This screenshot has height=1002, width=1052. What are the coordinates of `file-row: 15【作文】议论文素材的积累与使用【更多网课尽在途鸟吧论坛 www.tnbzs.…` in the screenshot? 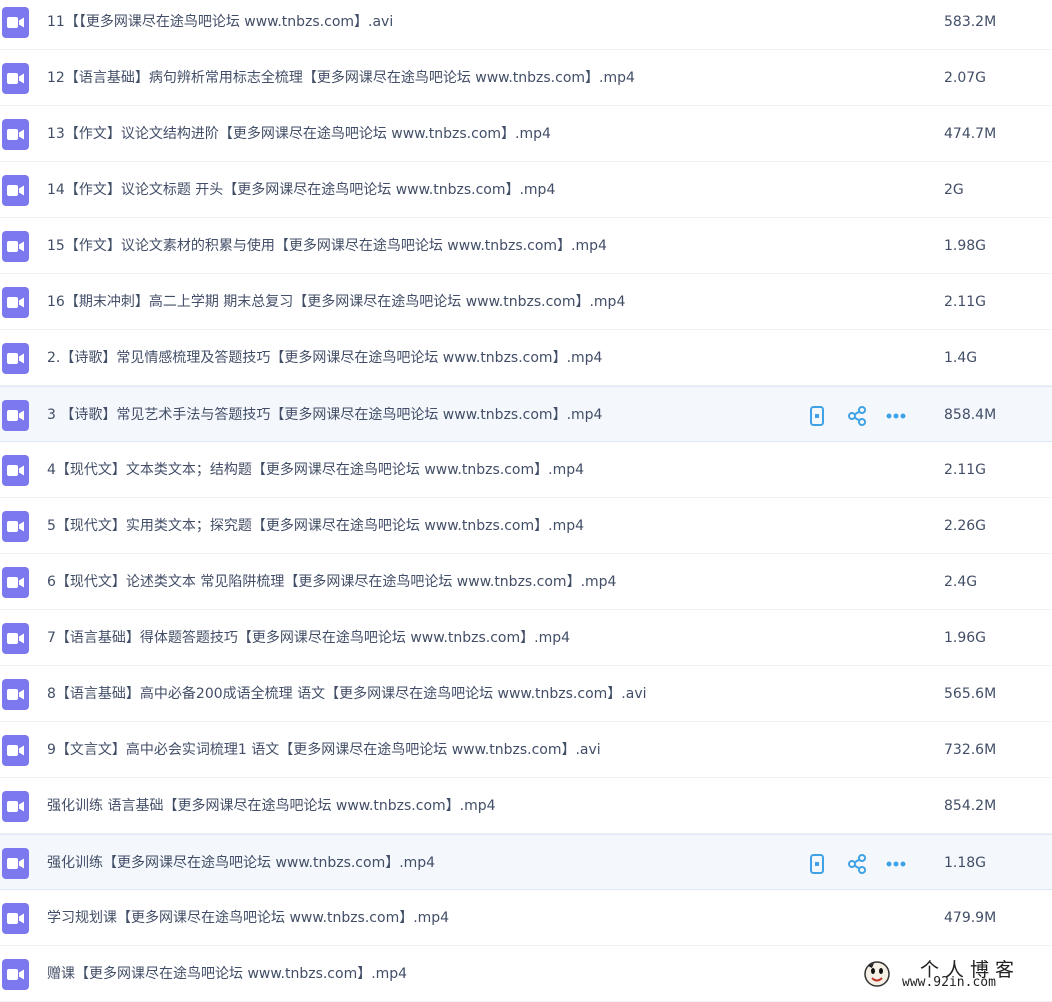 It's located at (526, 246).